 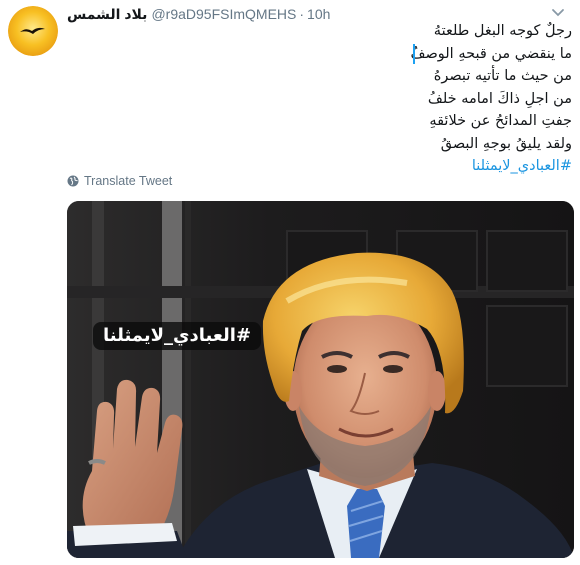 What do you see at coordinates (558, 13) in the screenshot?
I see `chevron-down-icon` at bounding box center [558, 13].